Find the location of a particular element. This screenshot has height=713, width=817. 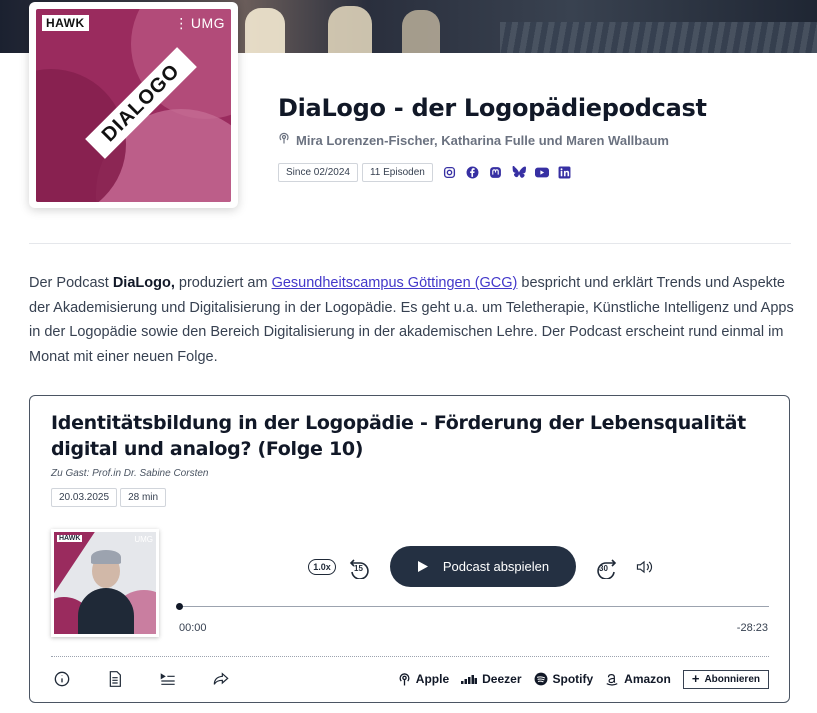

document-icon is located at coordinates (115, 679).